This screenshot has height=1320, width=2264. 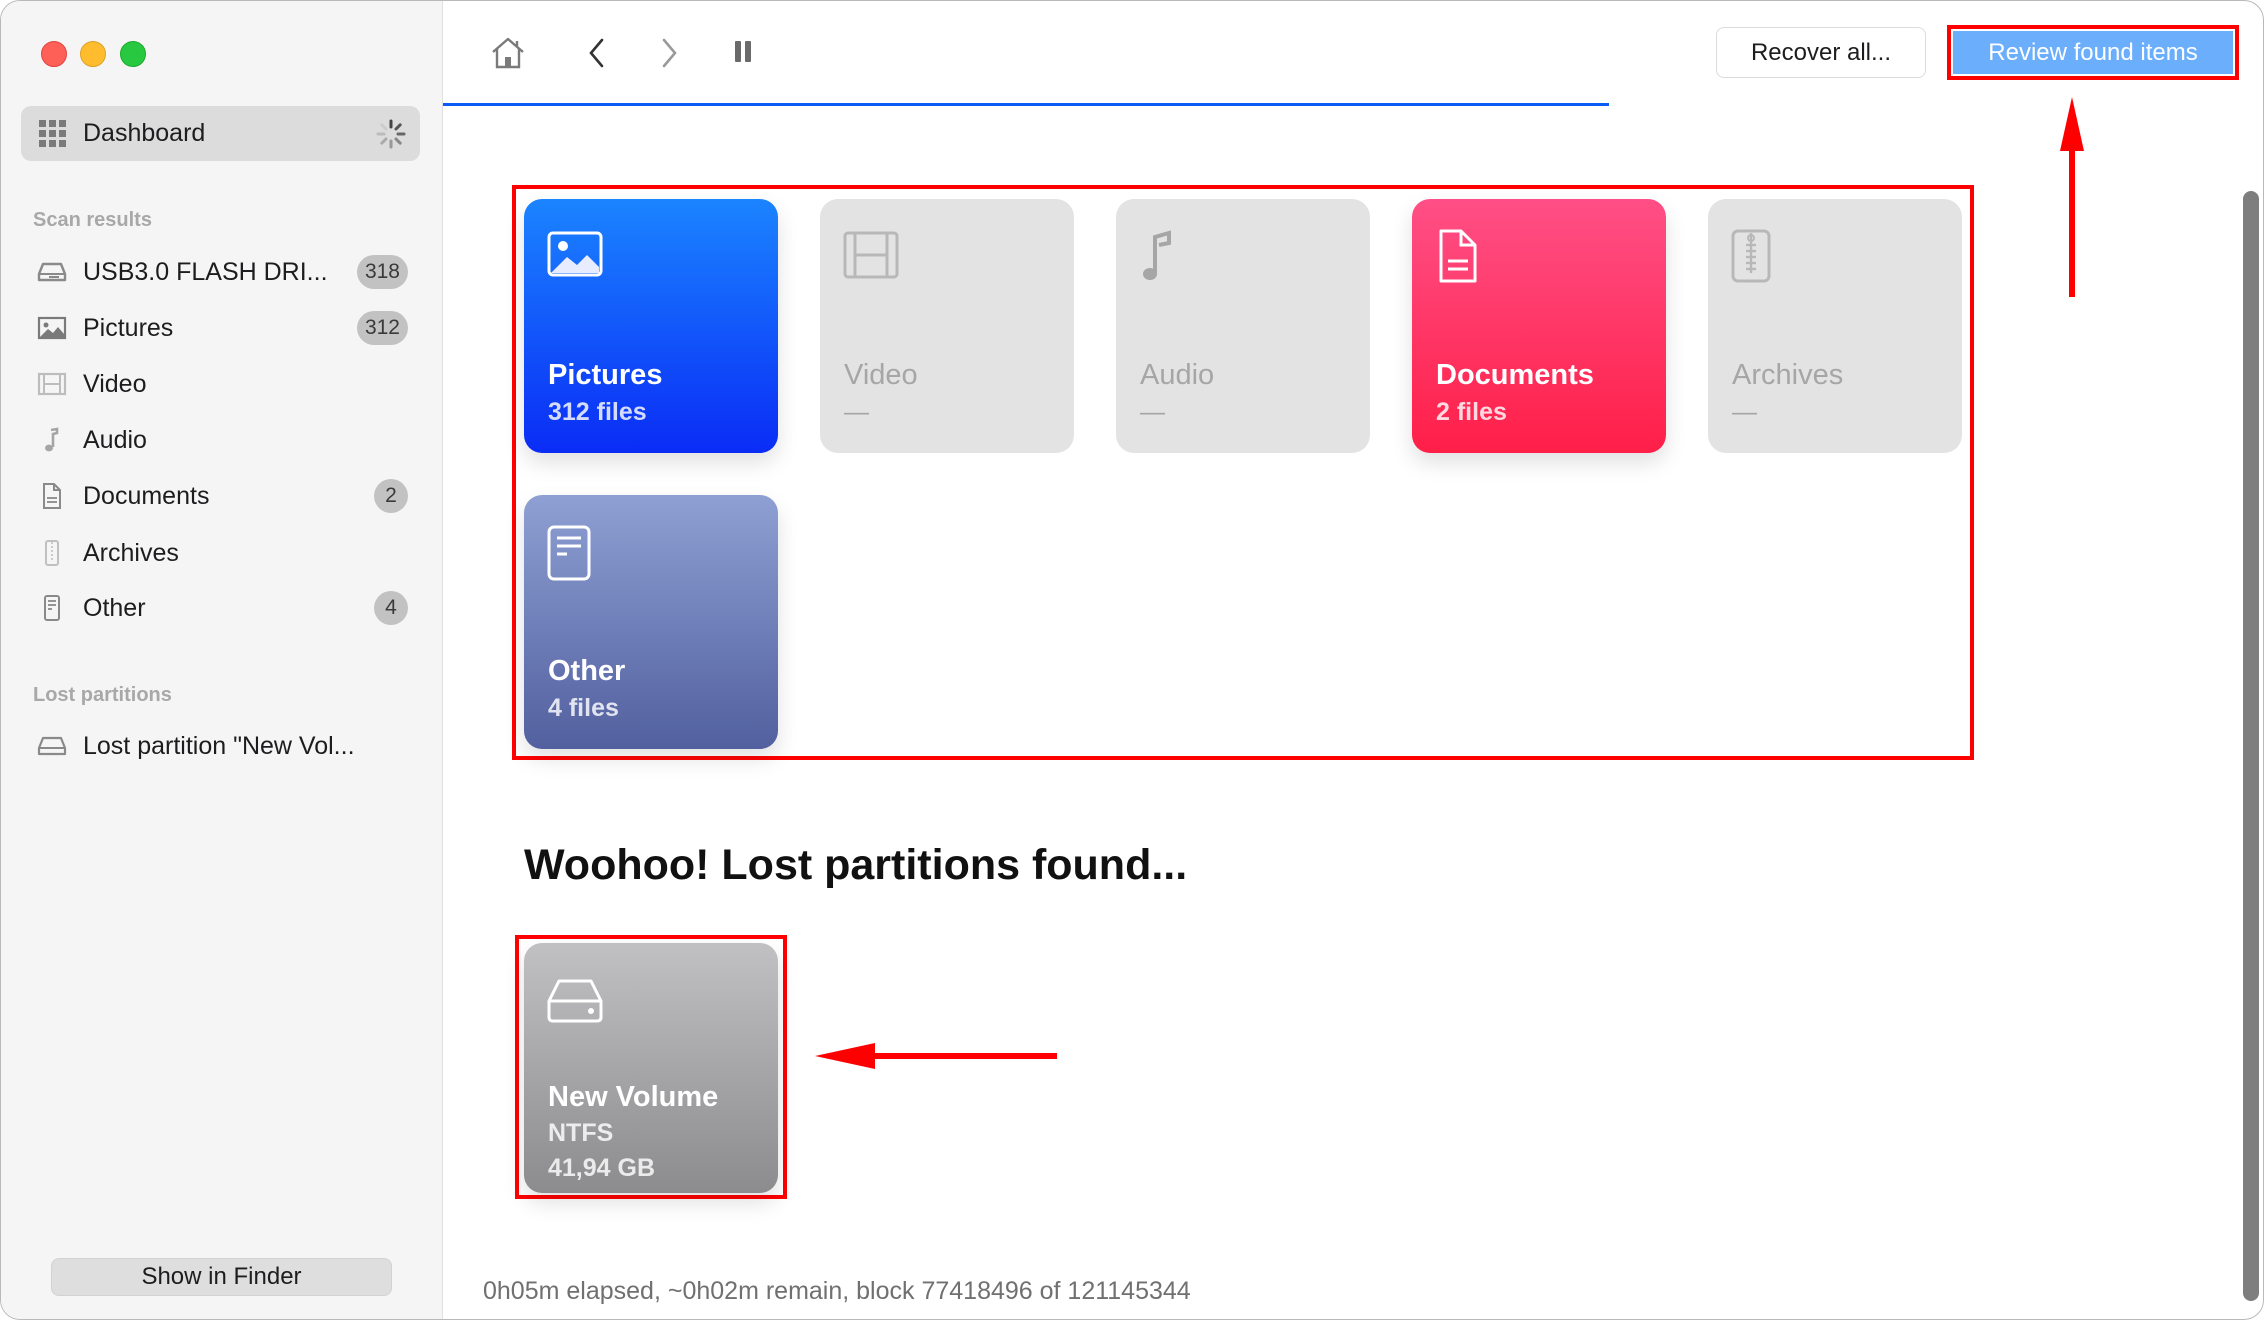 I want to click on sidebar-item-archives: Archives, so click(x=220, y=553).